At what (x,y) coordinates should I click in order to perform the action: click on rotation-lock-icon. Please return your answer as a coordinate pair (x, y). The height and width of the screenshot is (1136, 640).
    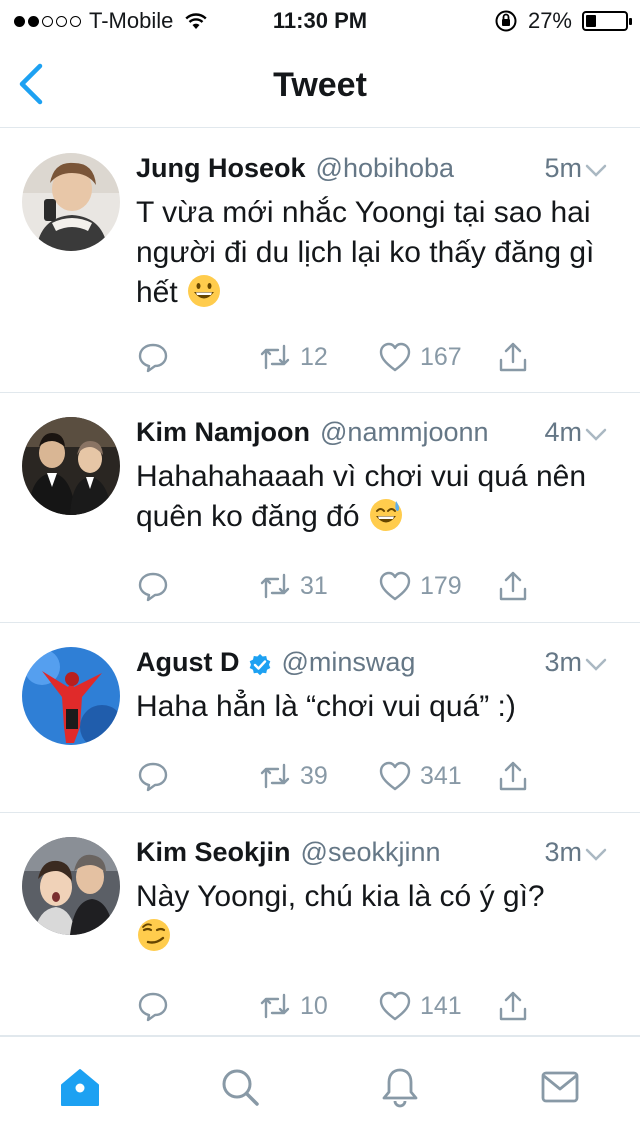
    Looking at the image, I should click on (506, 21).